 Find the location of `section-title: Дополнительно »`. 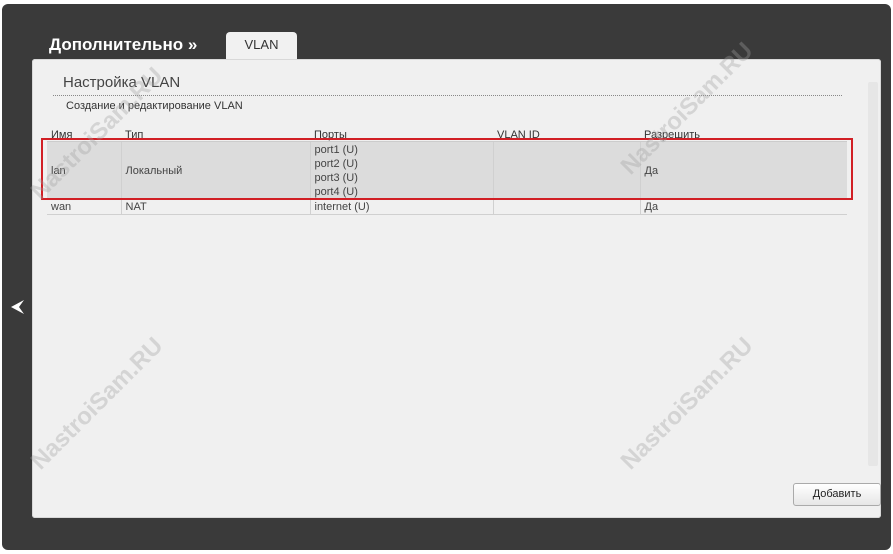

section-title: Дополнительно » is located at coordinates (123, 45).